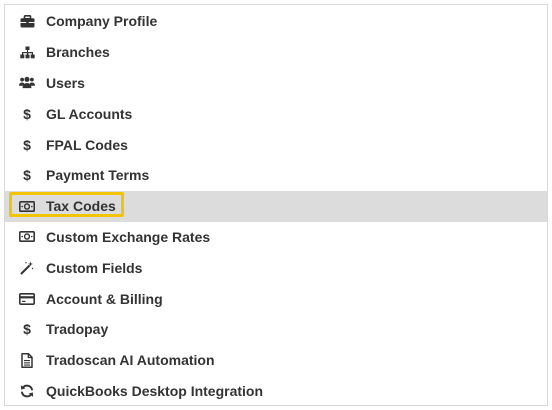  I want to click on menu-item-custom-fields: Custom Fields, so click(276, 267).